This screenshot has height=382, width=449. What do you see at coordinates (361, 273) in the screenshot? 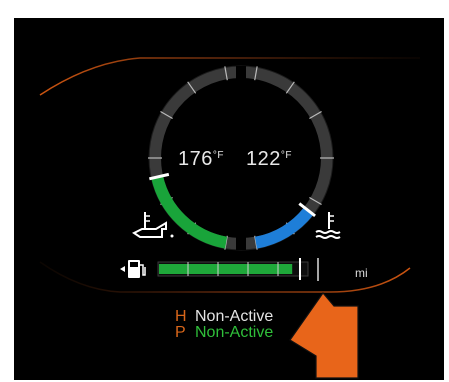
I see `fuel-unit-label: mi` at bounding box center [361, 273].